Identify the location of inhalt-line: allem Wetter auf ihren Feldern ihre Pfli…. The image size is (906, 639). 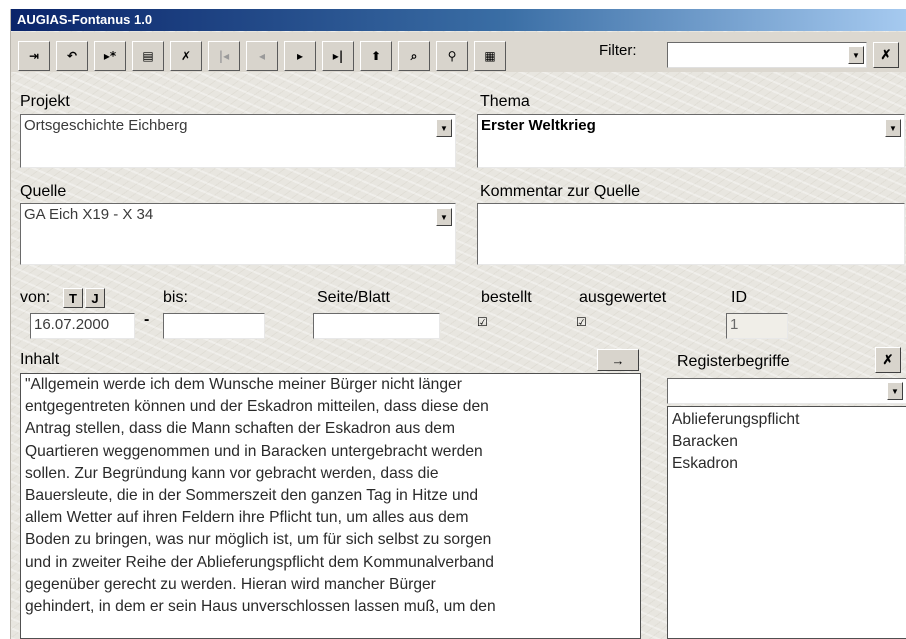
(247, 518).